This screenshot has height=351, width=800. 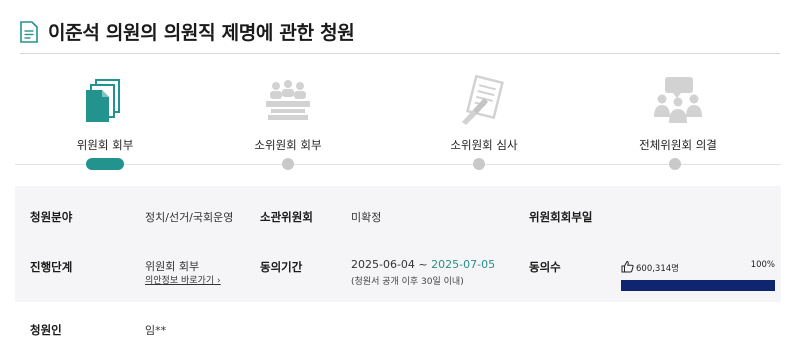 What do you see at coordinates (698, 267) in the screenshot?
I see `agree-count-row: 600,314명 100%` at bounding box center [698, 267].